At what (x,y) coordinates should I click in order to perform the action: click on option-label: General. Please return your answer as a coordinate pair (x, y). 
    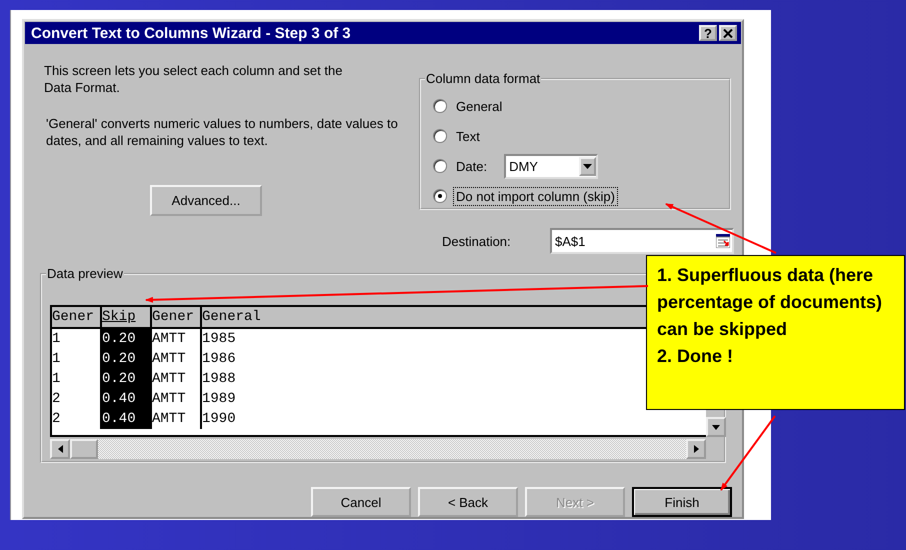
    Looking at the image, I should click on (479, 106).